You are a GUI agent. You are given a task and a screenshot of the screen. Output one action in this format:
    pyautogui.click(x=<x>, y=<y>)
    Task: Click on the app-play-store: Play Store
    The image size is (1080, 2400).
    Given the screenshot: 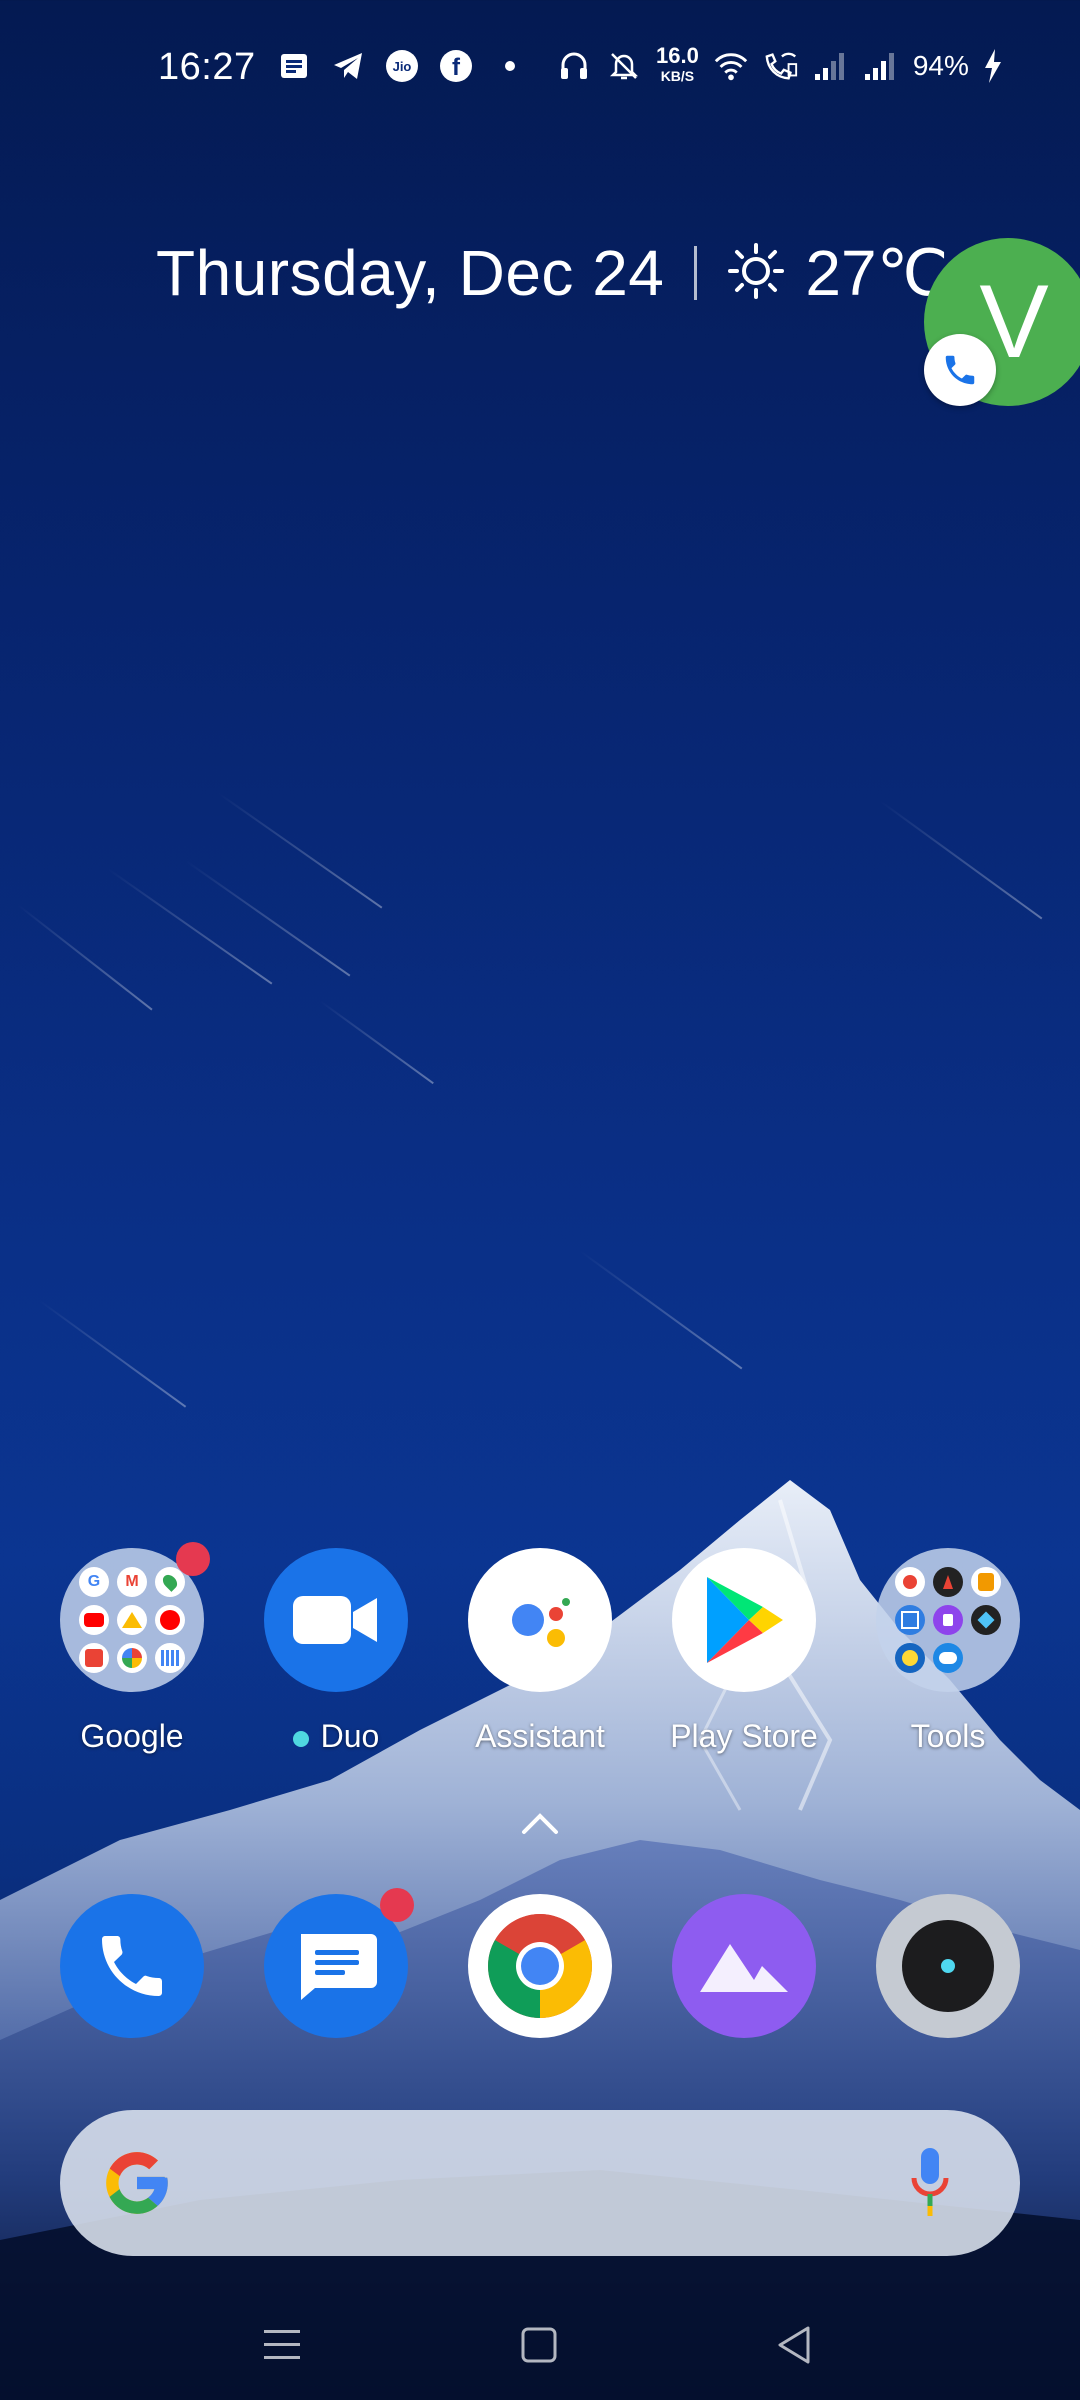 What is the action you would take?
    pyautogui.click(x=744, y=1651)
    